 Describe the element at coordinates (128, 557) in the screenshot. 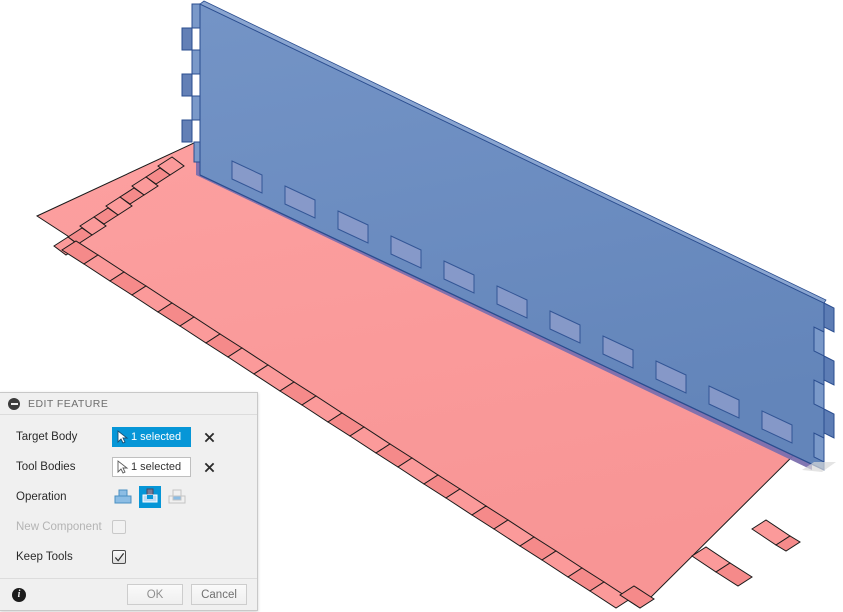

I see `row-keep-tools: Keep Tools` at that location.